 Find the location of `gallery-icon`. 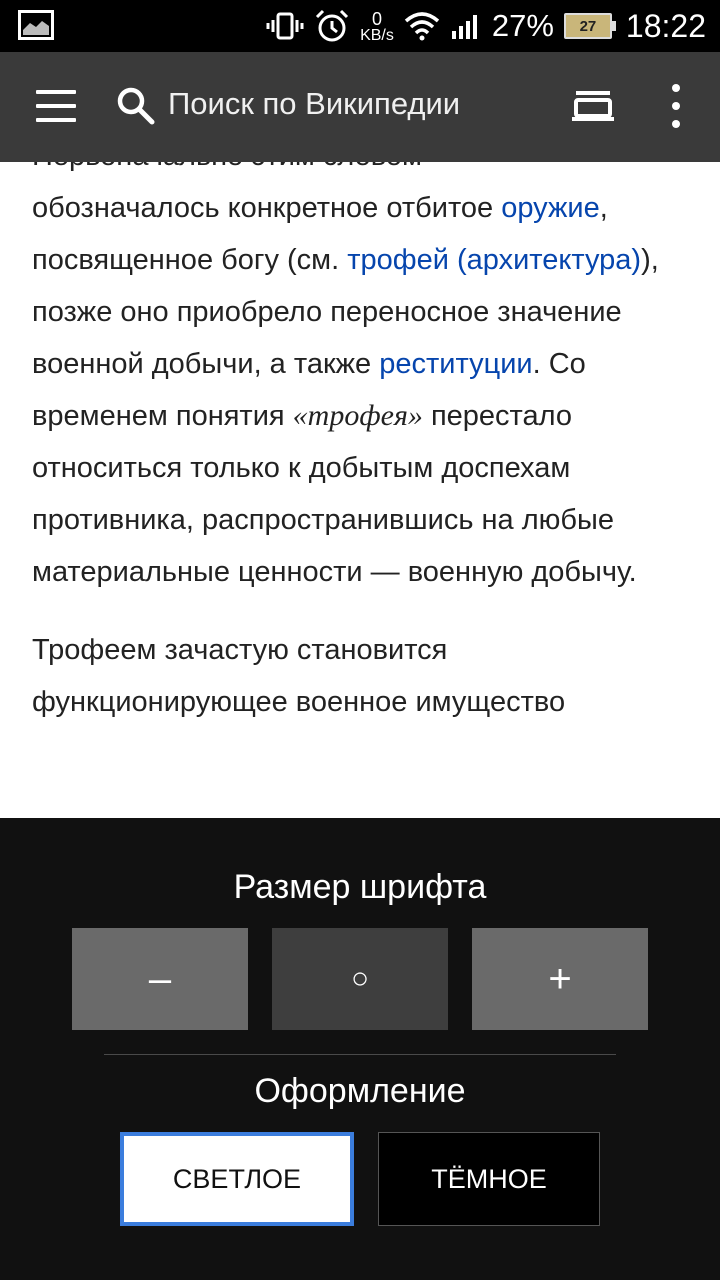

gallery-icon is located at coordinates (36, 25).